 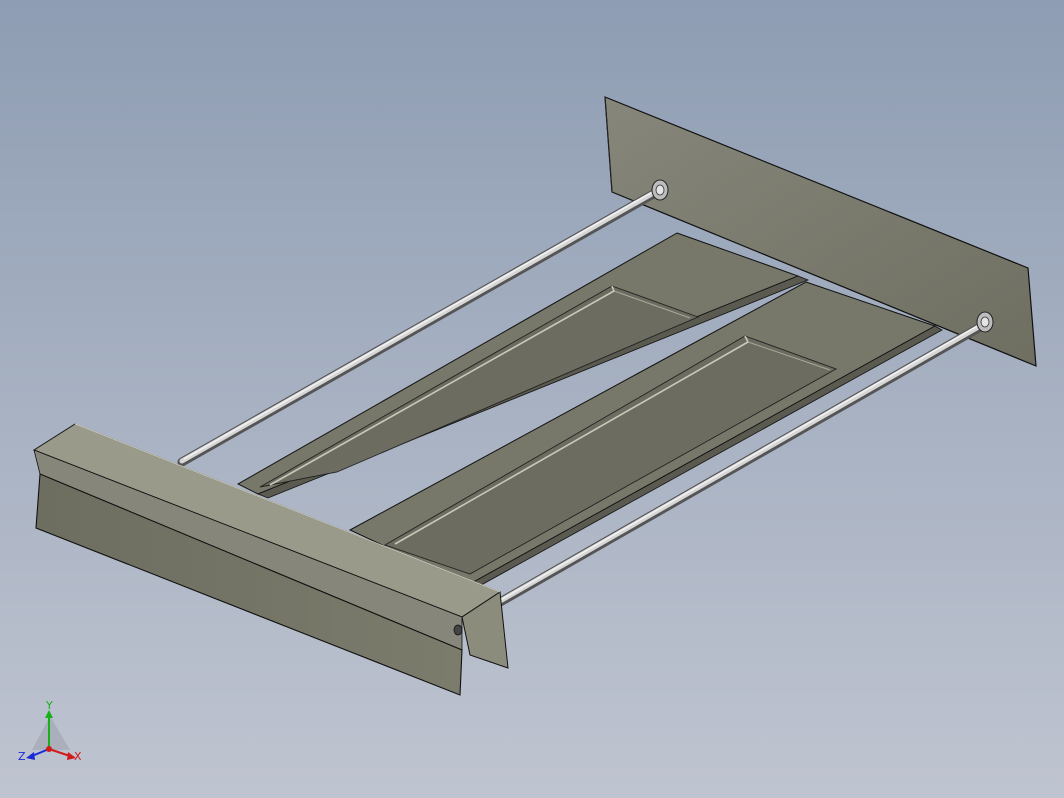 What do you see at coordinates (59, 752) in the screenshot?
I see `x-axis-arrow-icon` at bounding box center [59, 752].